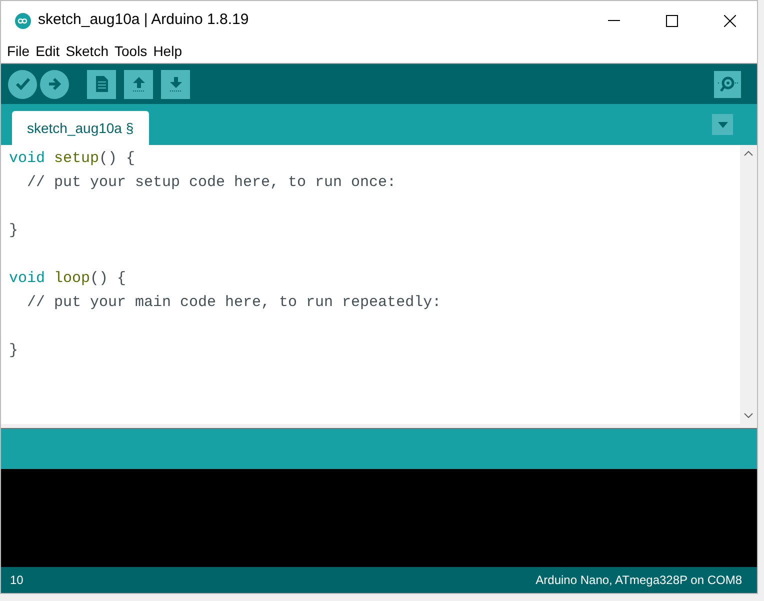 This screenshot has height=601, width=764. I want to click on upload-button, so click(54, 84).